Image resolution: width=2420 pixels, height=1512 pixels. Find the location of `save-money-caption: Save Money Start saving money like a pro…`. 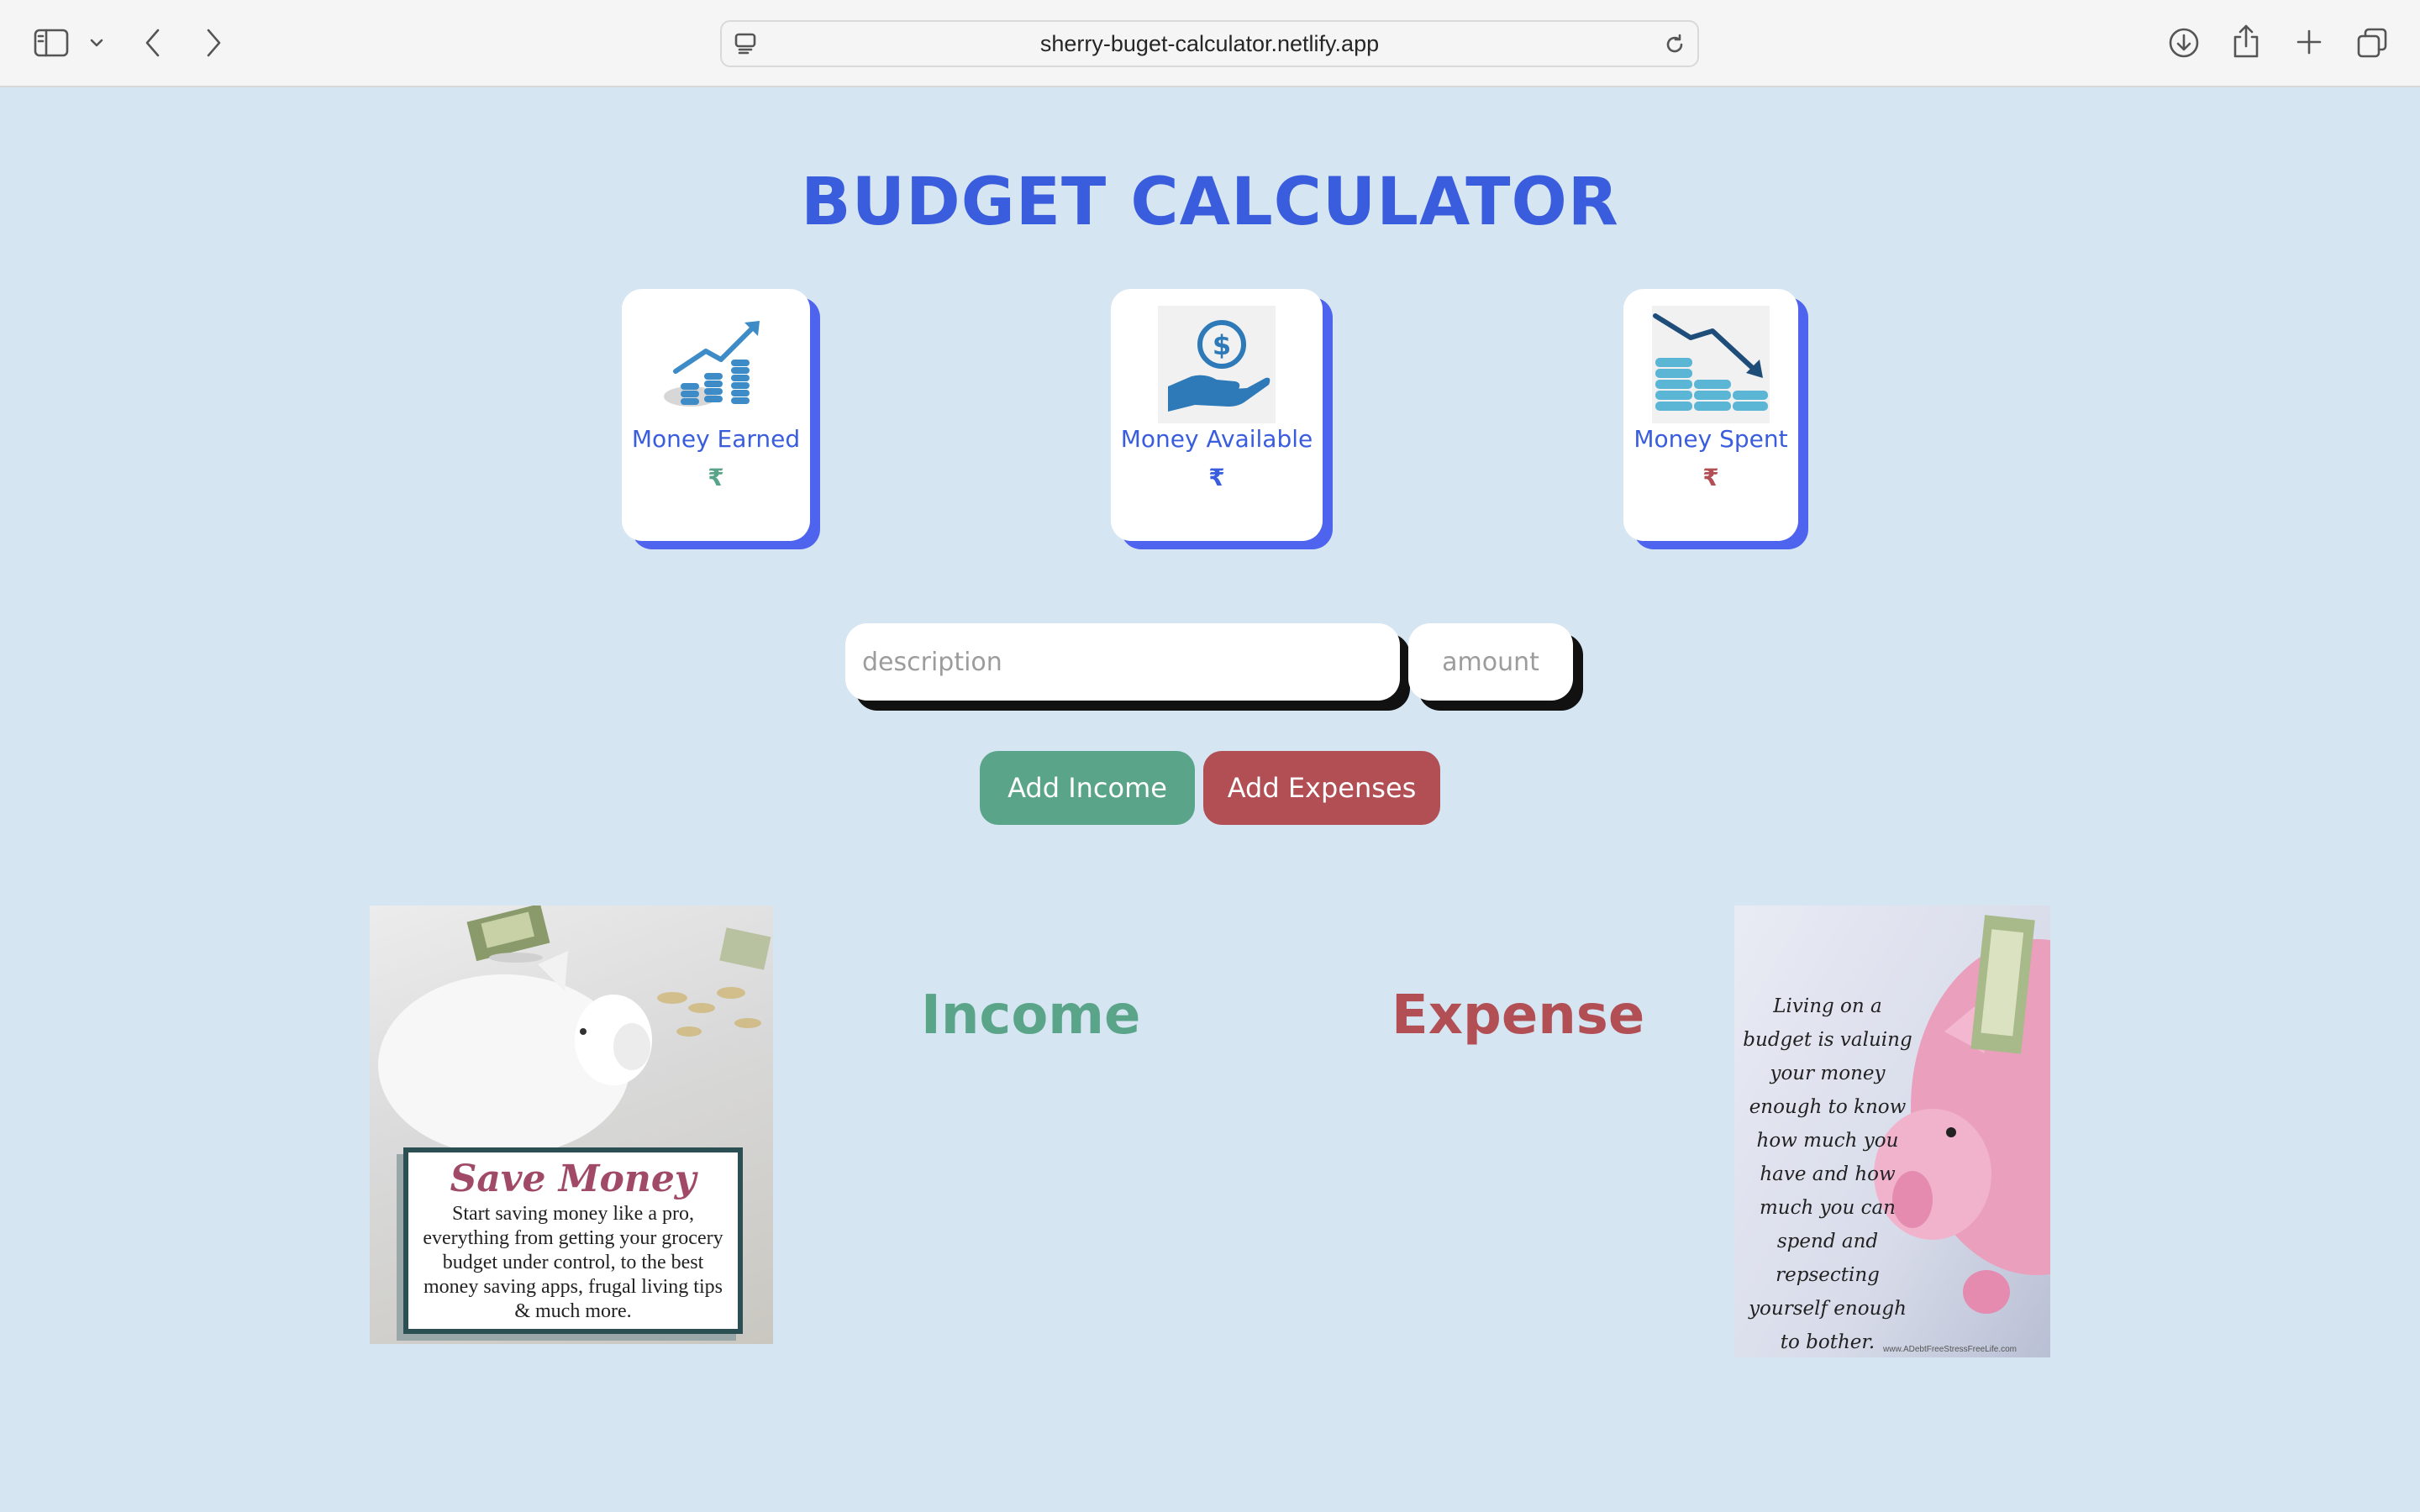

save-money-caption: Save Money Start saving money like a pro… is located at coordinates (573, 1240).